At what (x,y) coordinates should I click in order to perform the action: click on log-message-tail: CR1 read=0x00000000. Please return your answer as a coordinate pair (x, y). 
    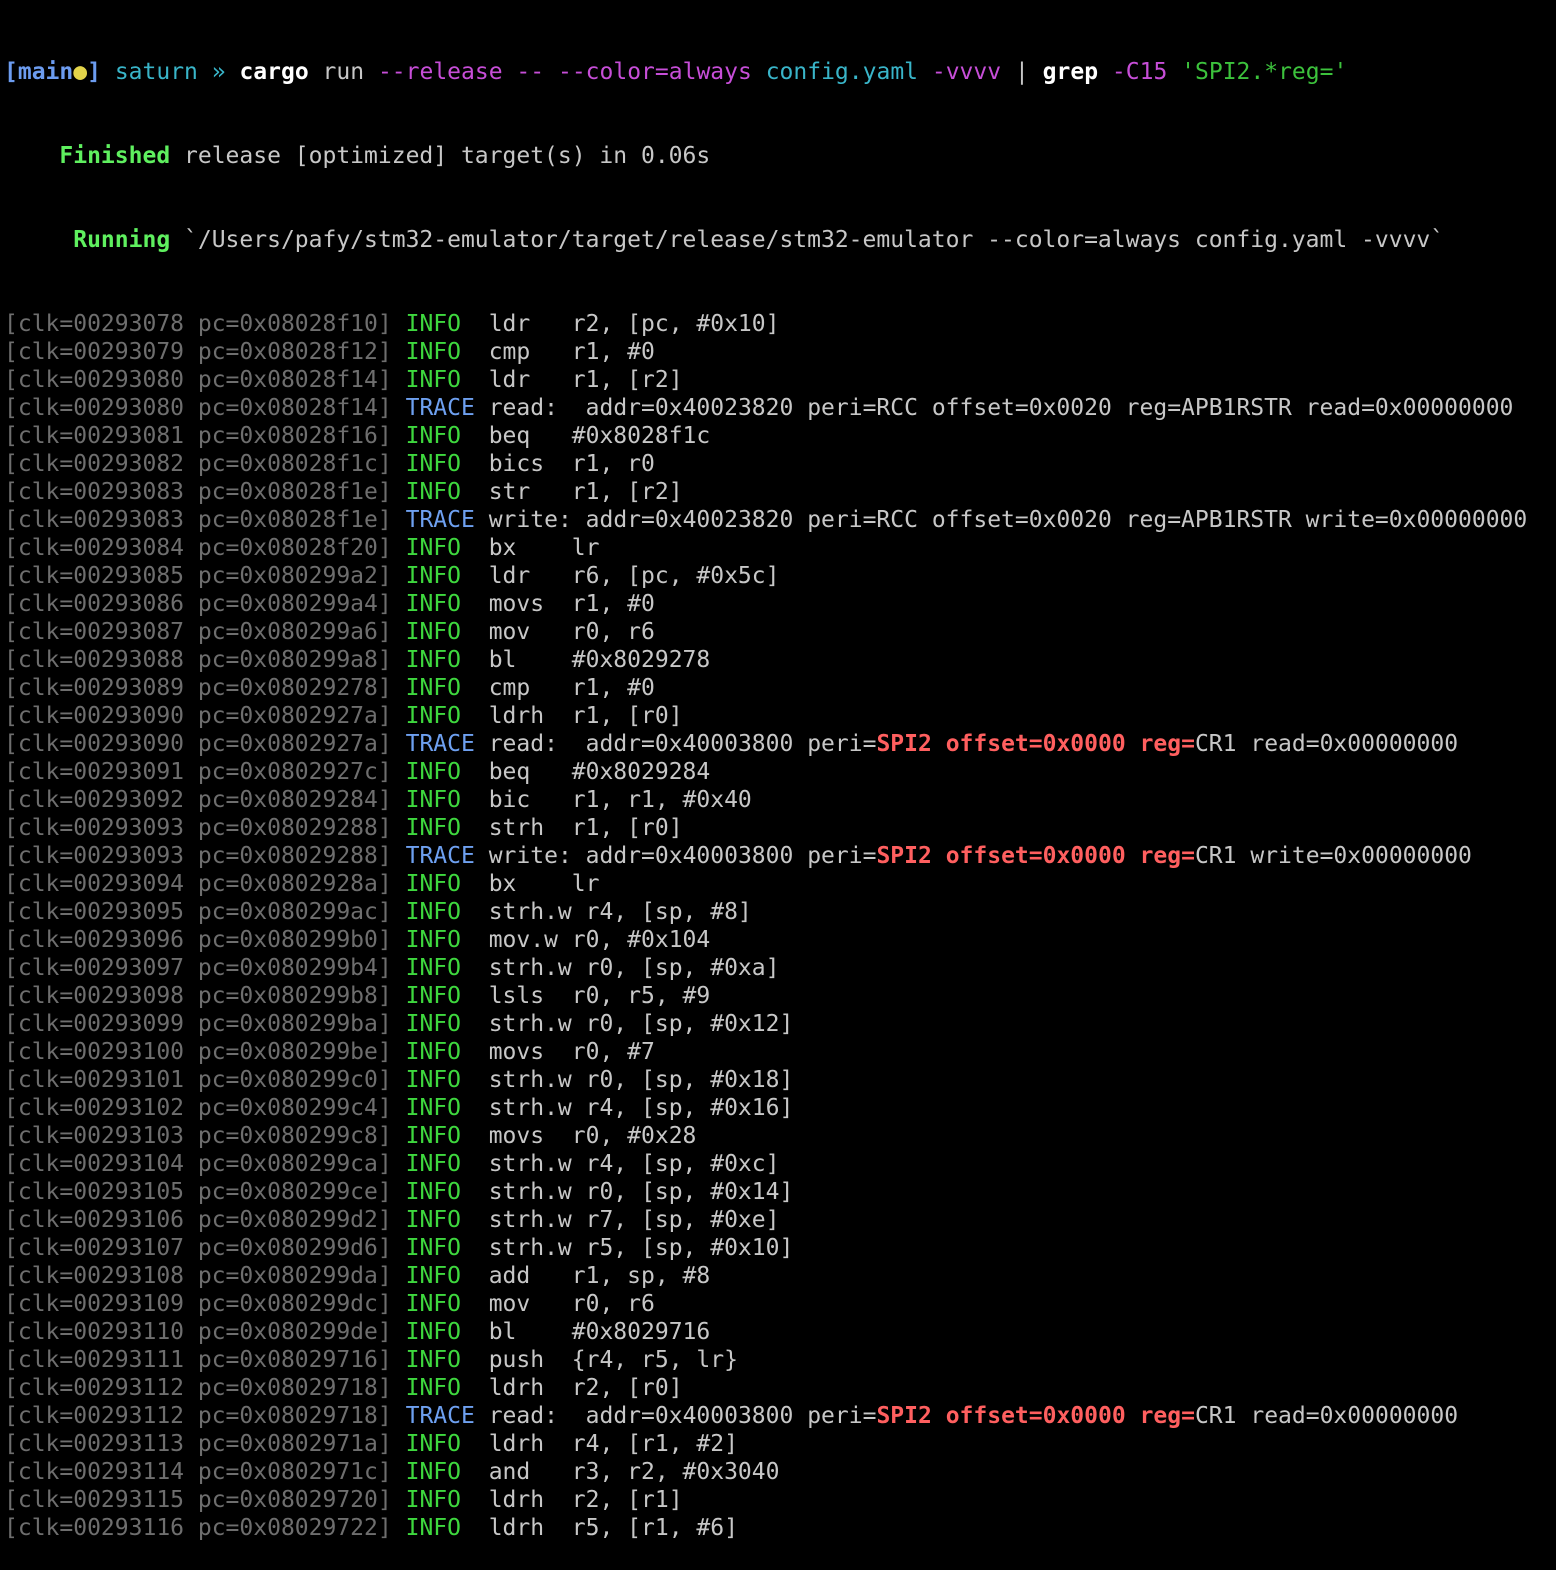
    Looking at the image, I should click on (1326, 744).